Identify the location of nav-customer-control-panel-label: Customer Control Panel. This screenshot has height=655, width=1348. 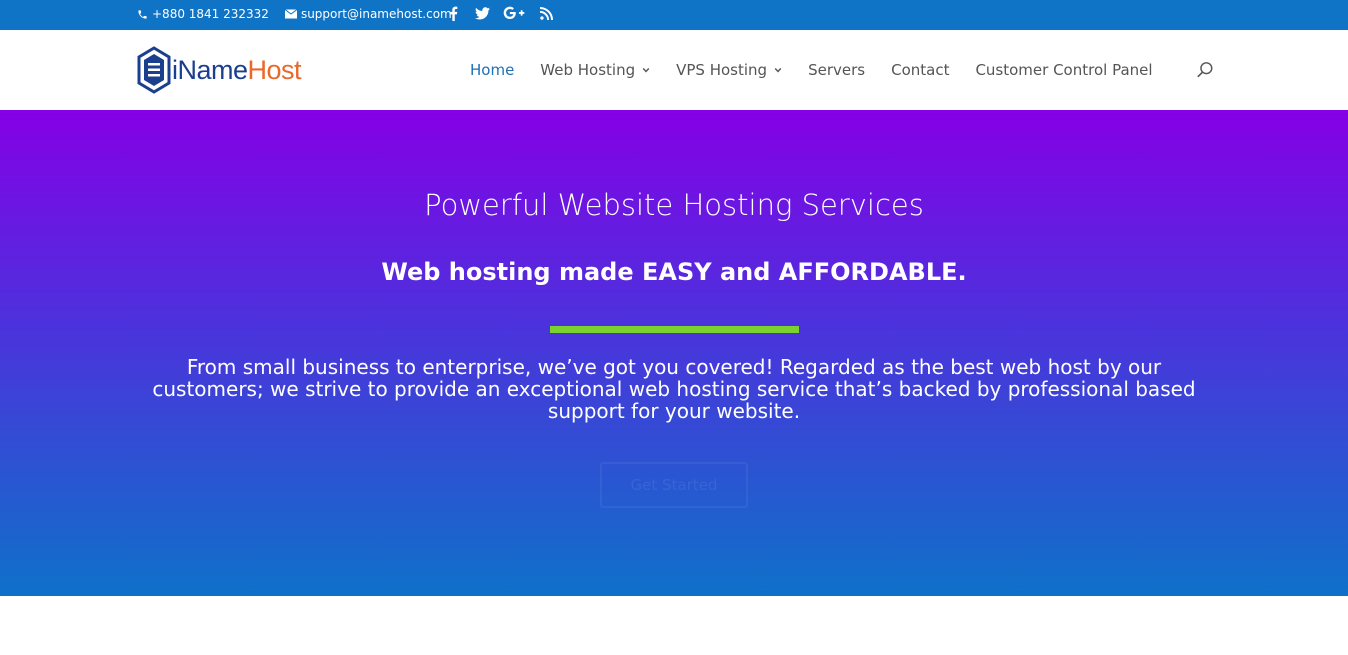
(1064, 70).